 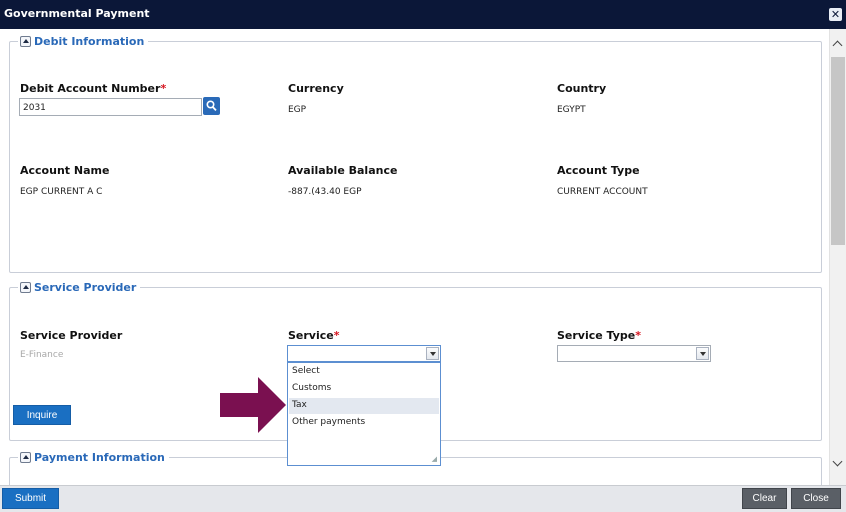 I want to click on service-option-select: Select, so click(x=364, y=372).